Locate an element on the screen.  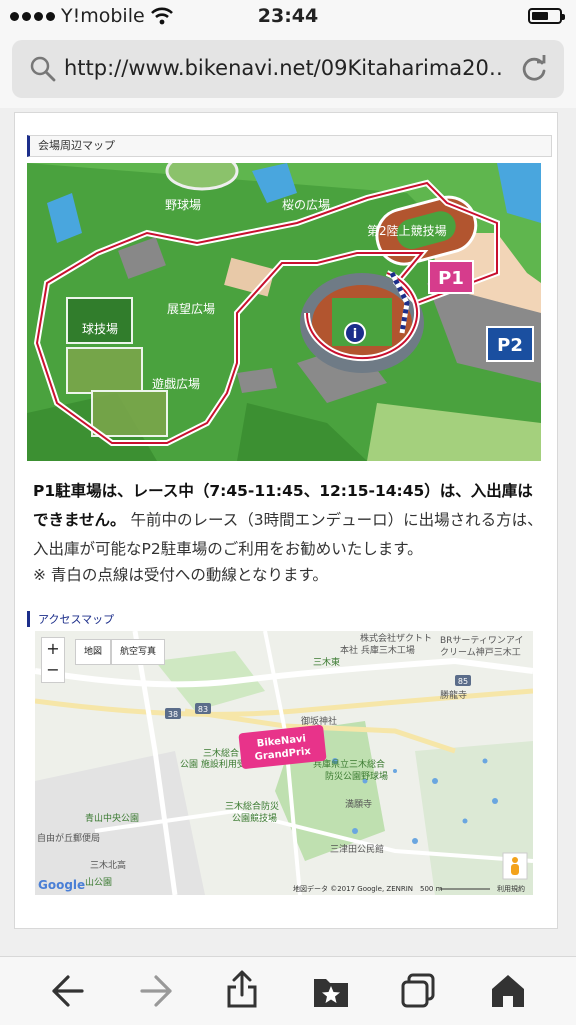
baseball-label: 野球場 is located at coordinates (183, 205).